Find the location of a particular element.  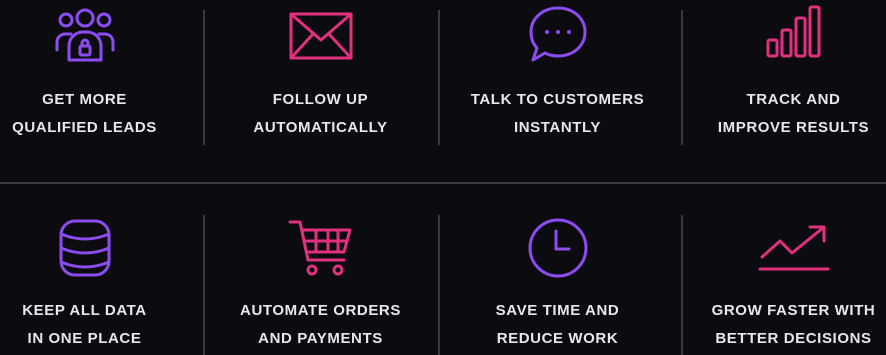

row-divider is located at coordinates (443, 183).